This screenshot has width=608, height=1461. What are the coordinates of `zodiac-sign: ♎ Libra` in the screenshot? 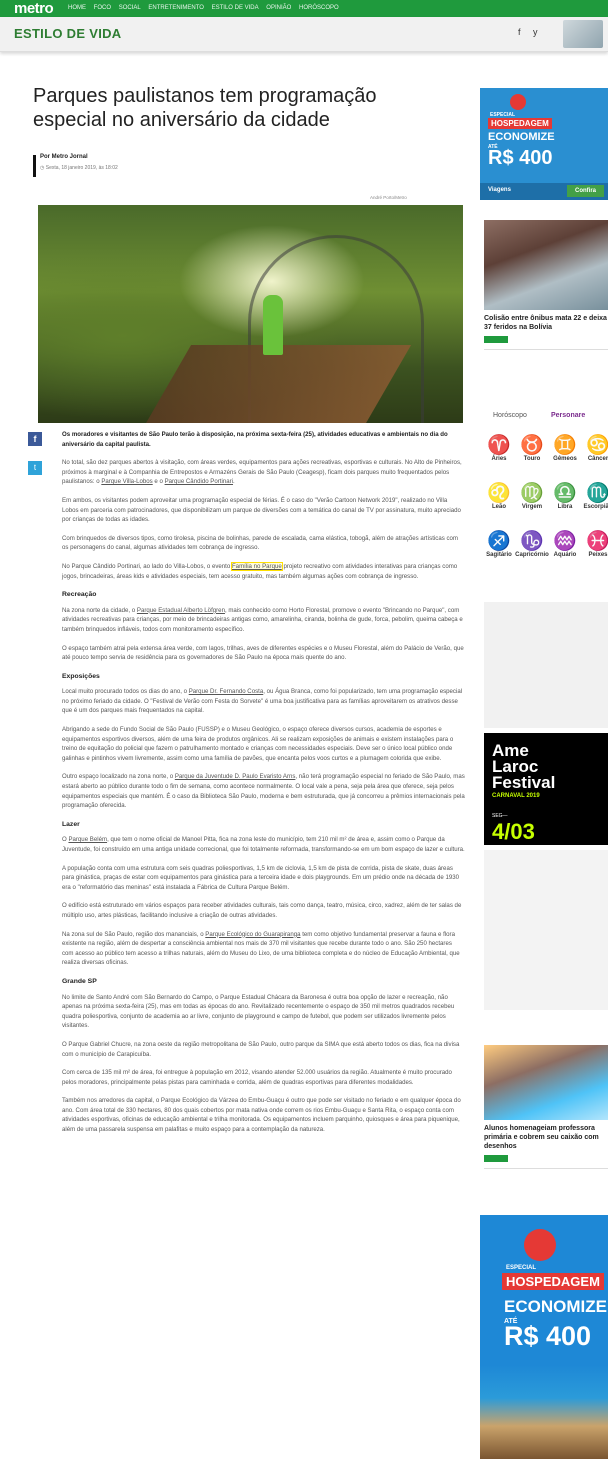 It's located at (565, 497).